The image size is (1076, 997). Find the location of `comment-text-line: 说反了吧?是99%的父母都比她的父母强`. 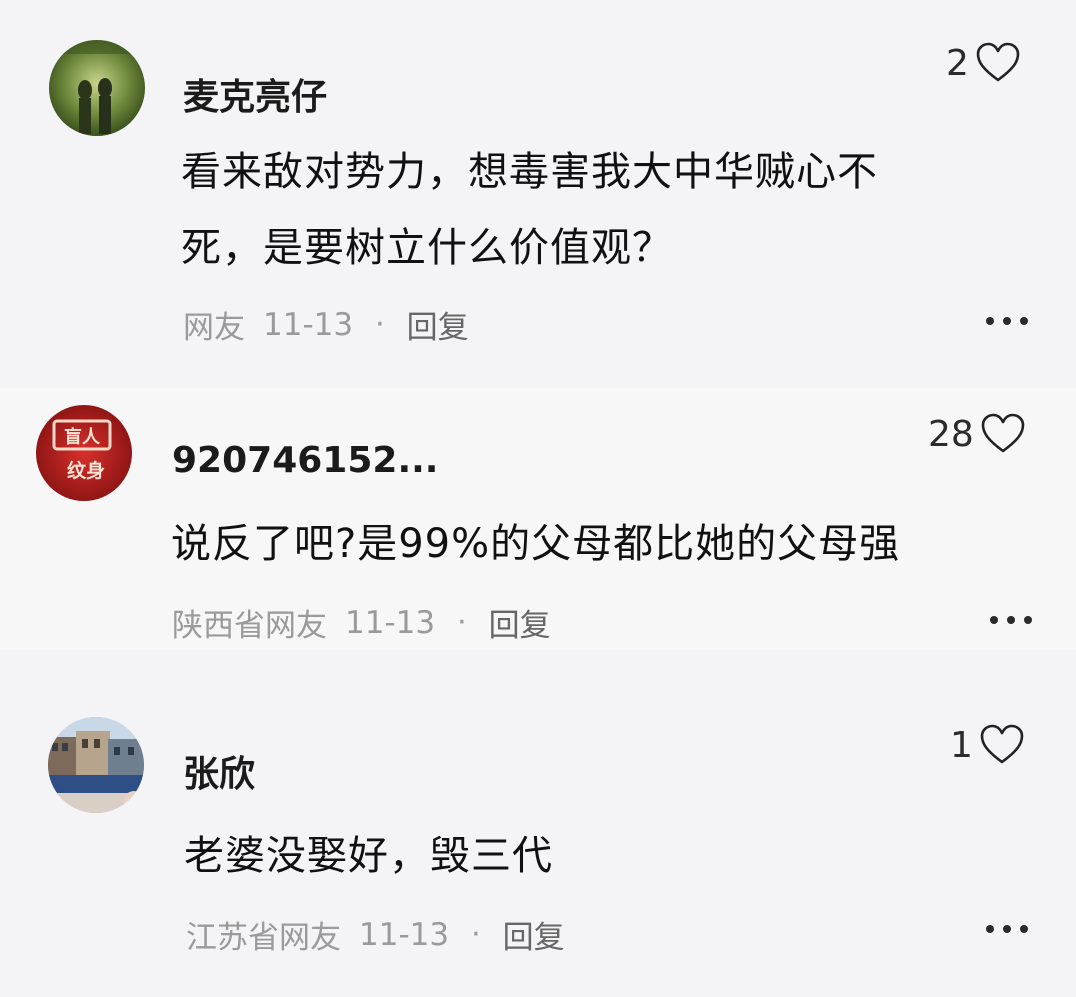

comment-text-line: 说反了吧?是99%的父母都比她的父母强 is located at coordinates (536, 544).